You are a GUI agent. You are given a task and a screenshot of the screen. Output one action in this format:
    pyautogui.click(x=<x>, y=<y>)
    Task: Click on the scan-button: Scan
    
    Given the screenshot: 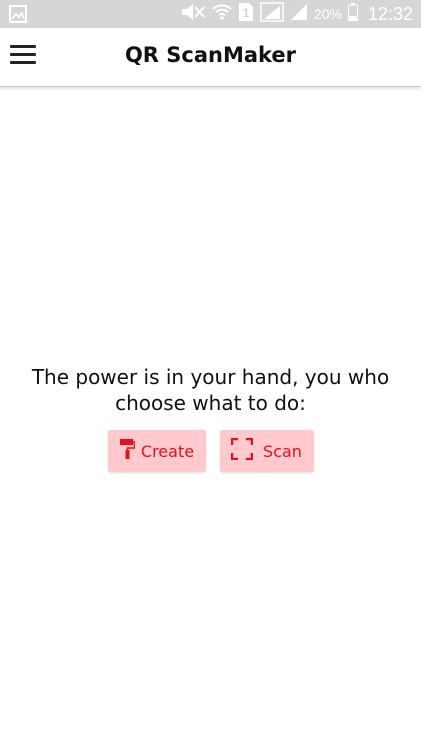 What is the action you would take?
    pyautogui.click(x=266, y=451)
    